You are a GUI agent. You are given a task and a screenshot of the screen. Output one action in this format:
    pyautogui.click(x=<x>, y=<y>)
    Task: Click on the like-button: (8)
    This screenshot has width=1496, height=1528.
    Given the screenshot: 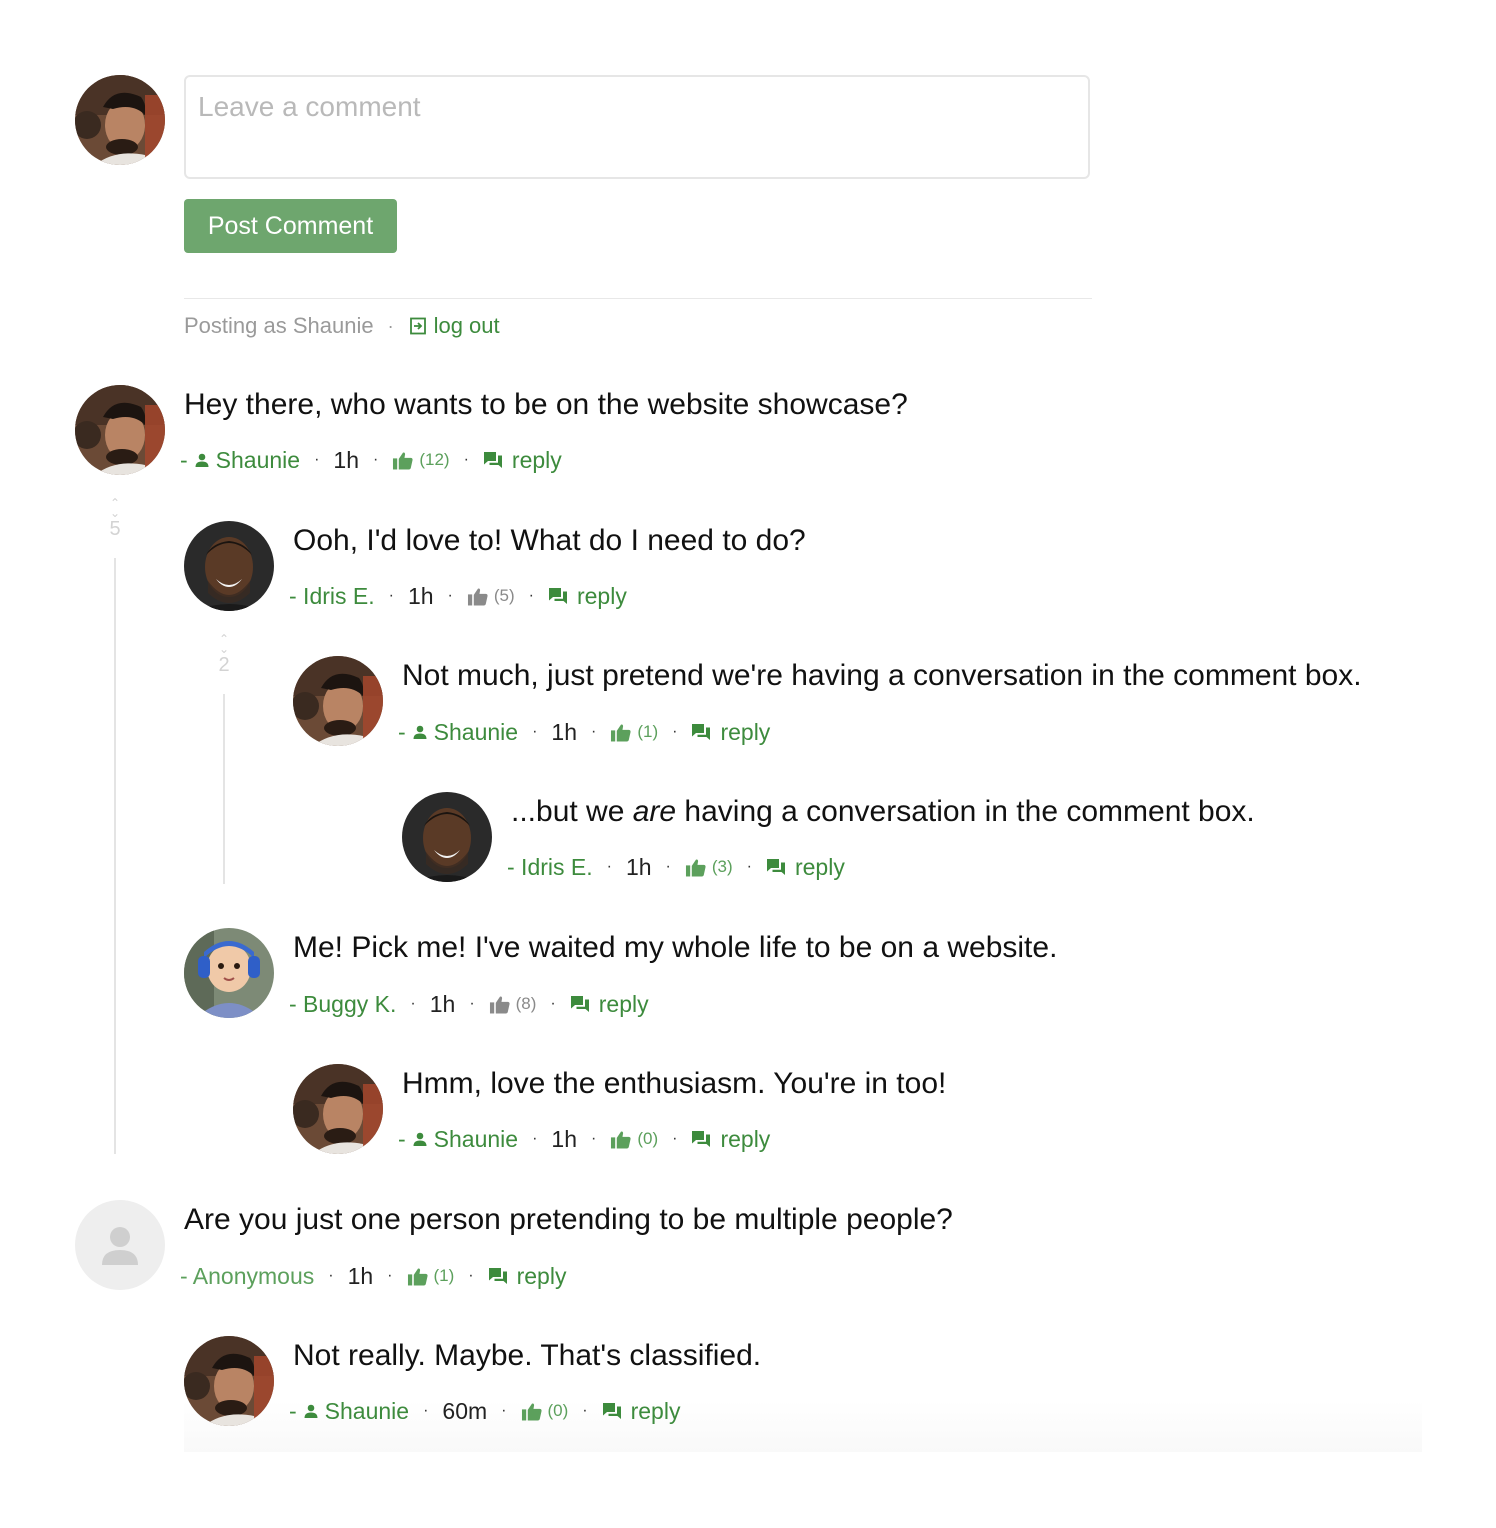 What is the action you would take?
    pyautogui.click(x=513, y=1004)
    